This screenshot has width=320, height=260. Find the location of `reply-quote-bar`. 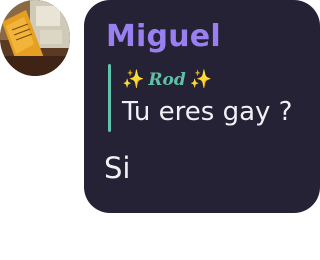

reply-quote-bar is located at coordinates (109, 98).